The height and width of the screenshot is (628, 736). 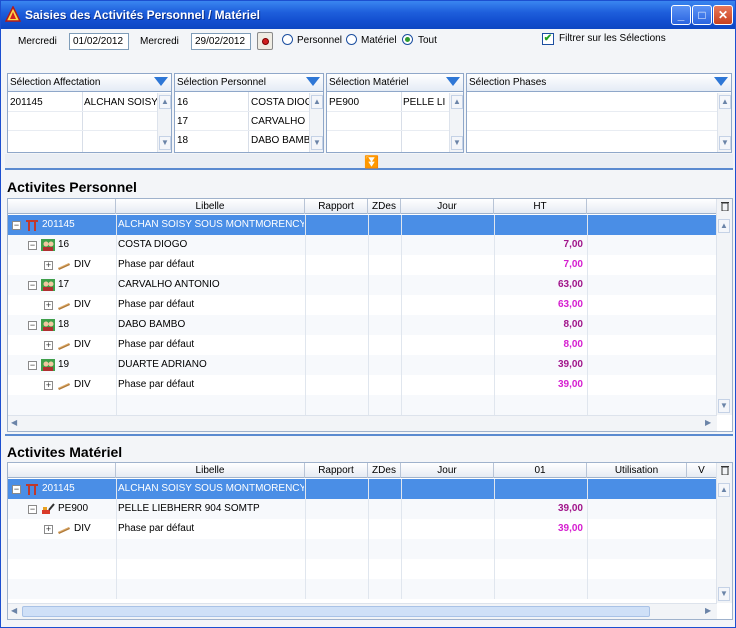 I want to click on list-item: CARVALHO, so click(x=279, y=122).